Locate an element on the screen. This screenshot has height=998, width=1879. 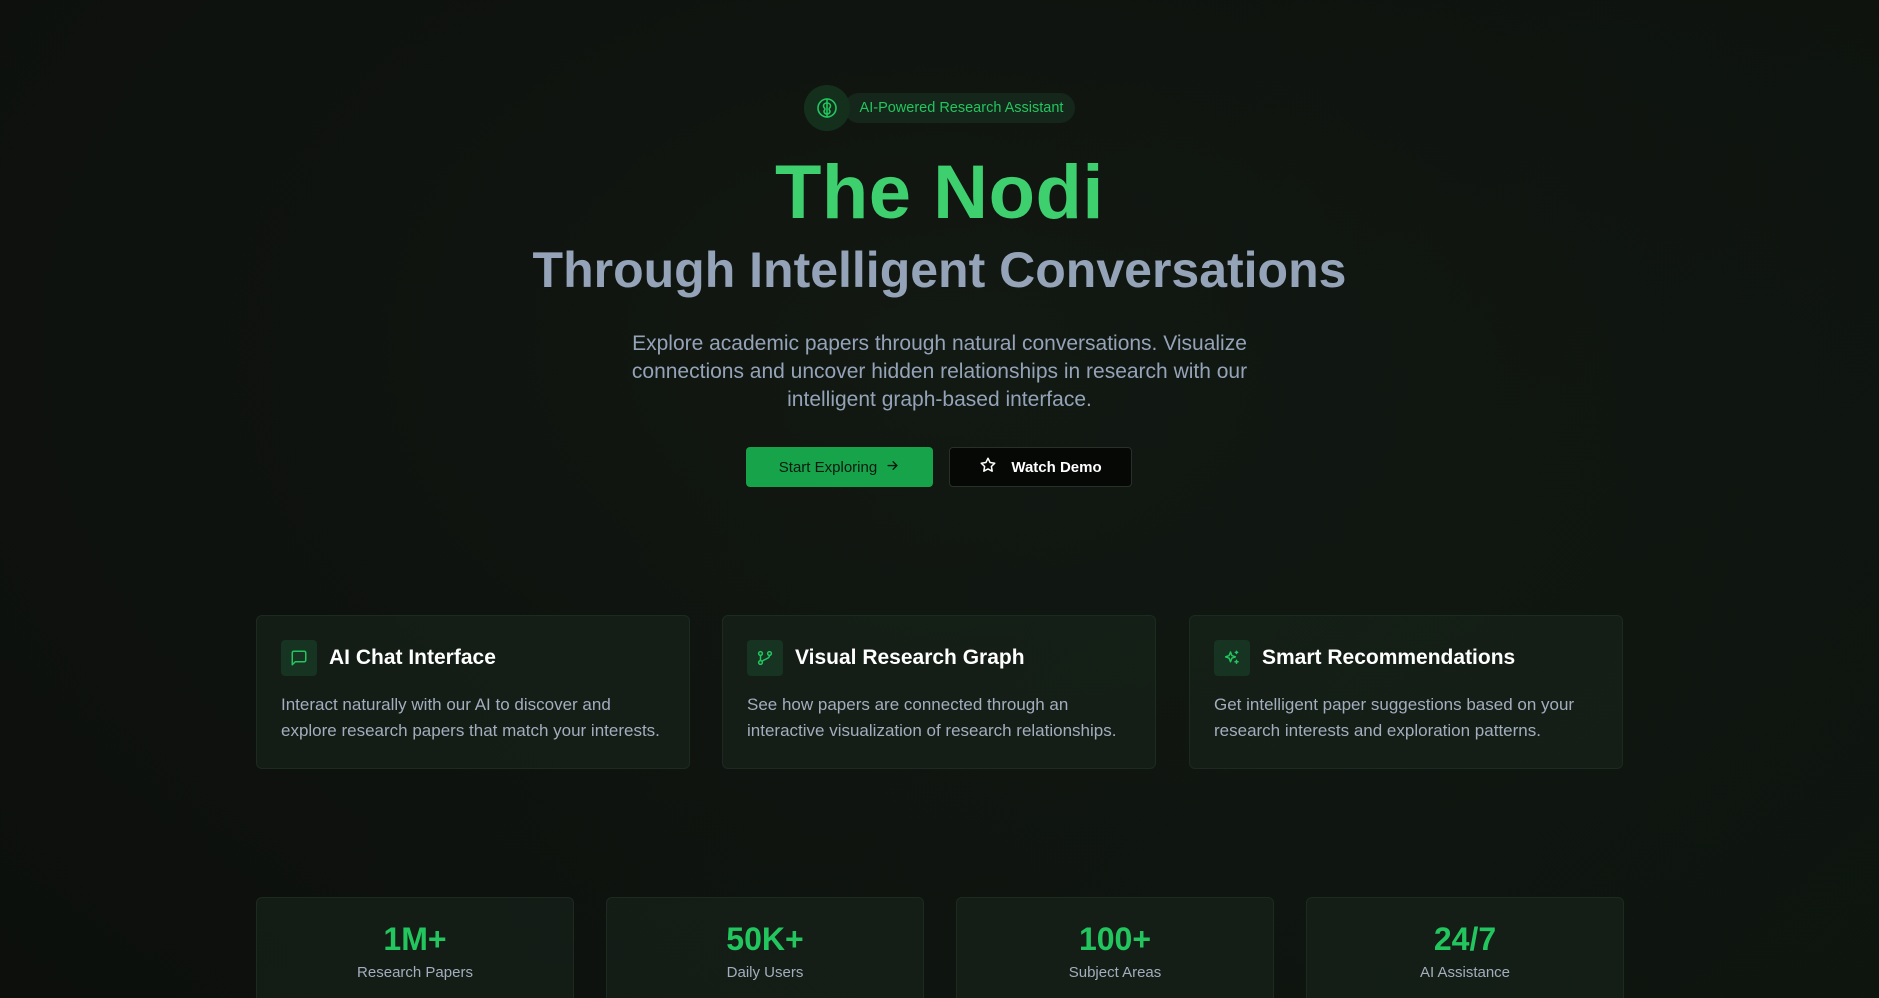
feature-title: Smart Recommendations is located at coordinates (1389, 657).